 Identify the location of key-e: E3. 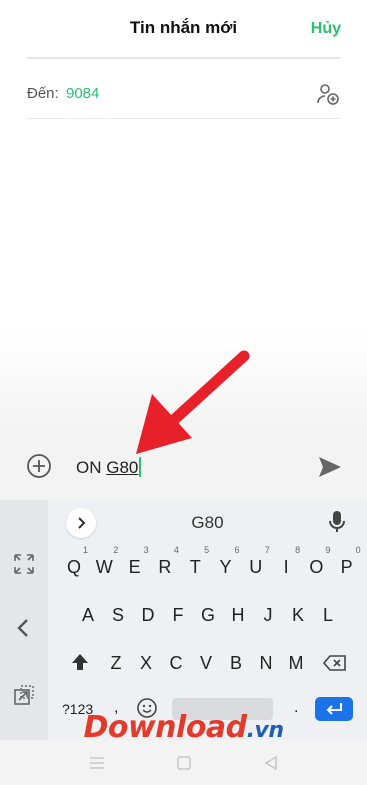
(135, 565).